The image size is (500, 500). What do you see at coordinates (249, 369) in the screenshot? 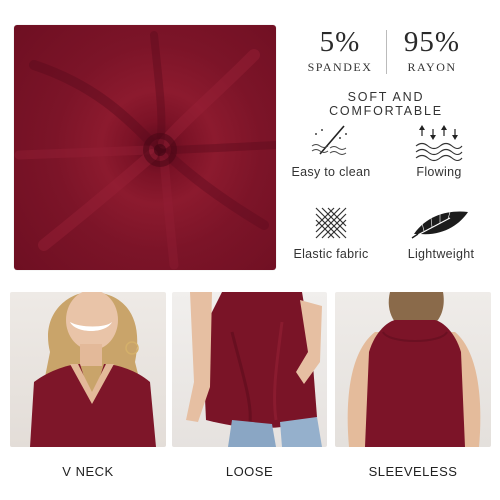
I see `photo-loose` at bounding box center [249, 369].